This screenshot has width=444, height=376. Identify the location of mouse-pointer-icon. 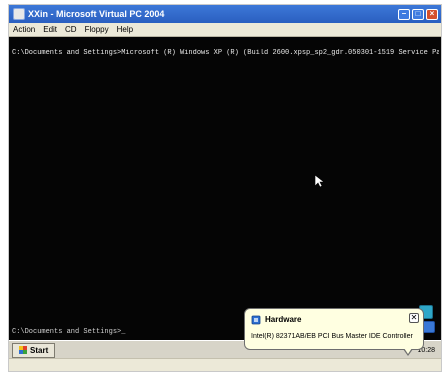
(319, 181).